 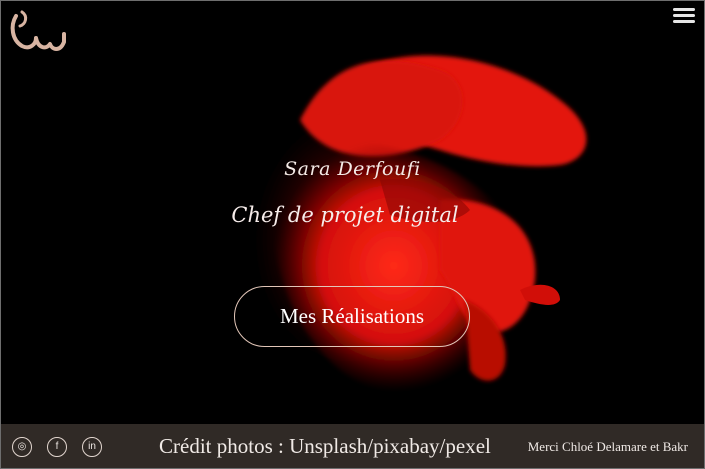 I want to click on hamburger-menu-icon, so click(x=684, y=15).